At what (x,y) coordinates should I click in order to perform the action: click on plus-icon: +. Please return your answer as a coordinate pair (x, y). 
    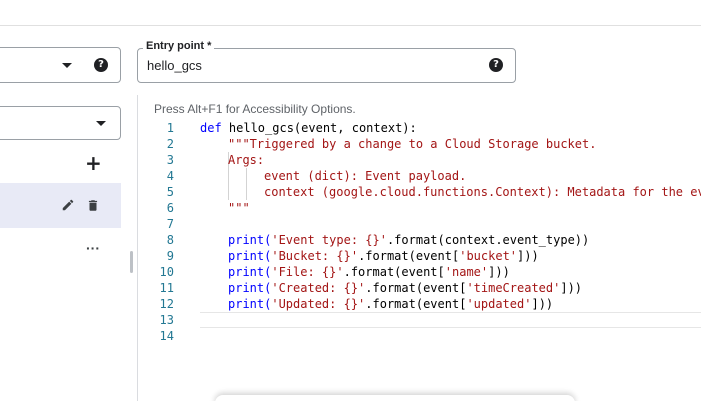
    Looking at the image, I should click on (93, 163).